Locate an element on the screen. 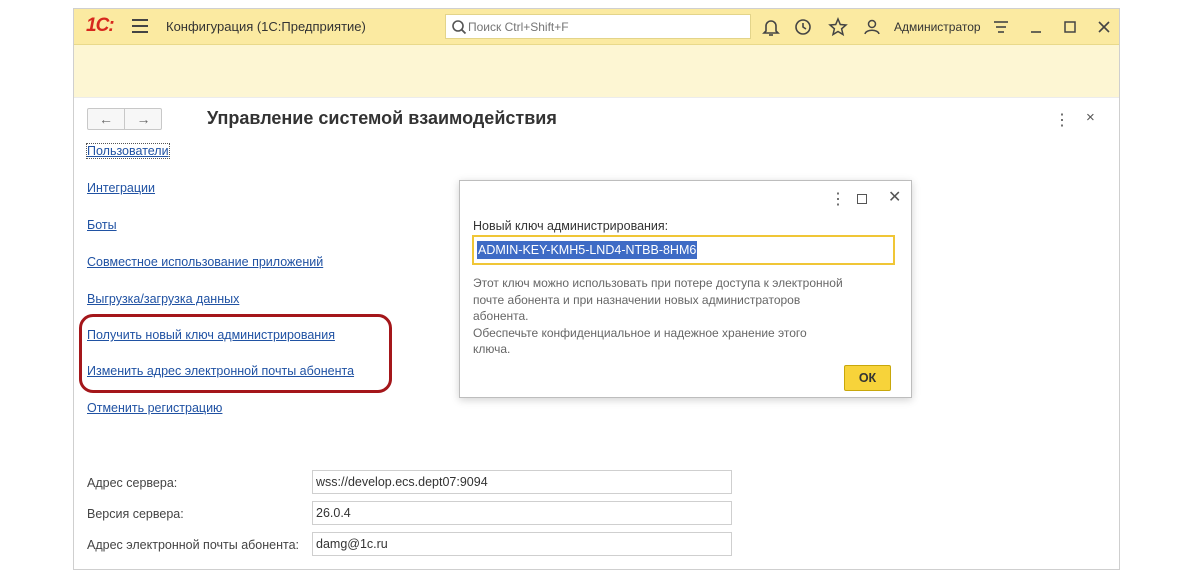 This screenshot has width=1200, height=579. navigation-buttons: ← → is located at coordinates (124, 119).